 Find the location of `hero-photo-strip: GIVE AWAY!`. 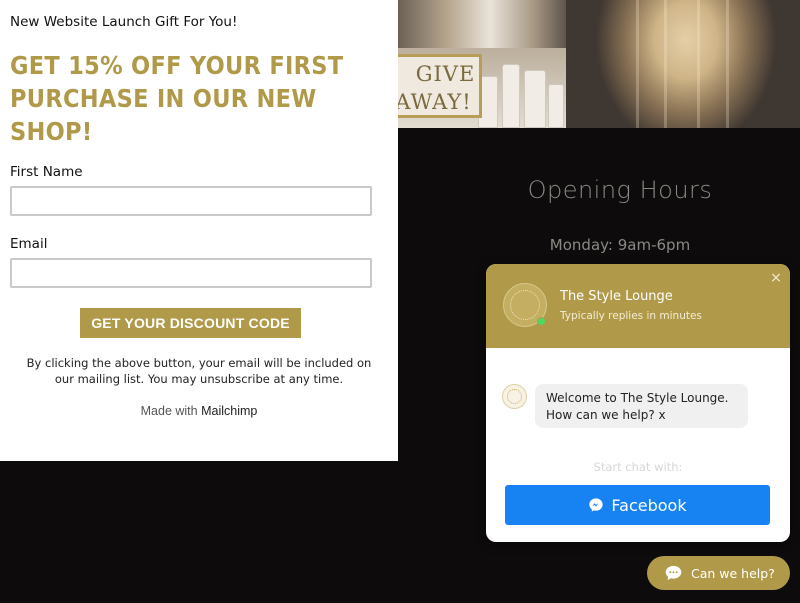

hero-photo-strip: GIVE AWAY! is located at coordinates (599, 64).